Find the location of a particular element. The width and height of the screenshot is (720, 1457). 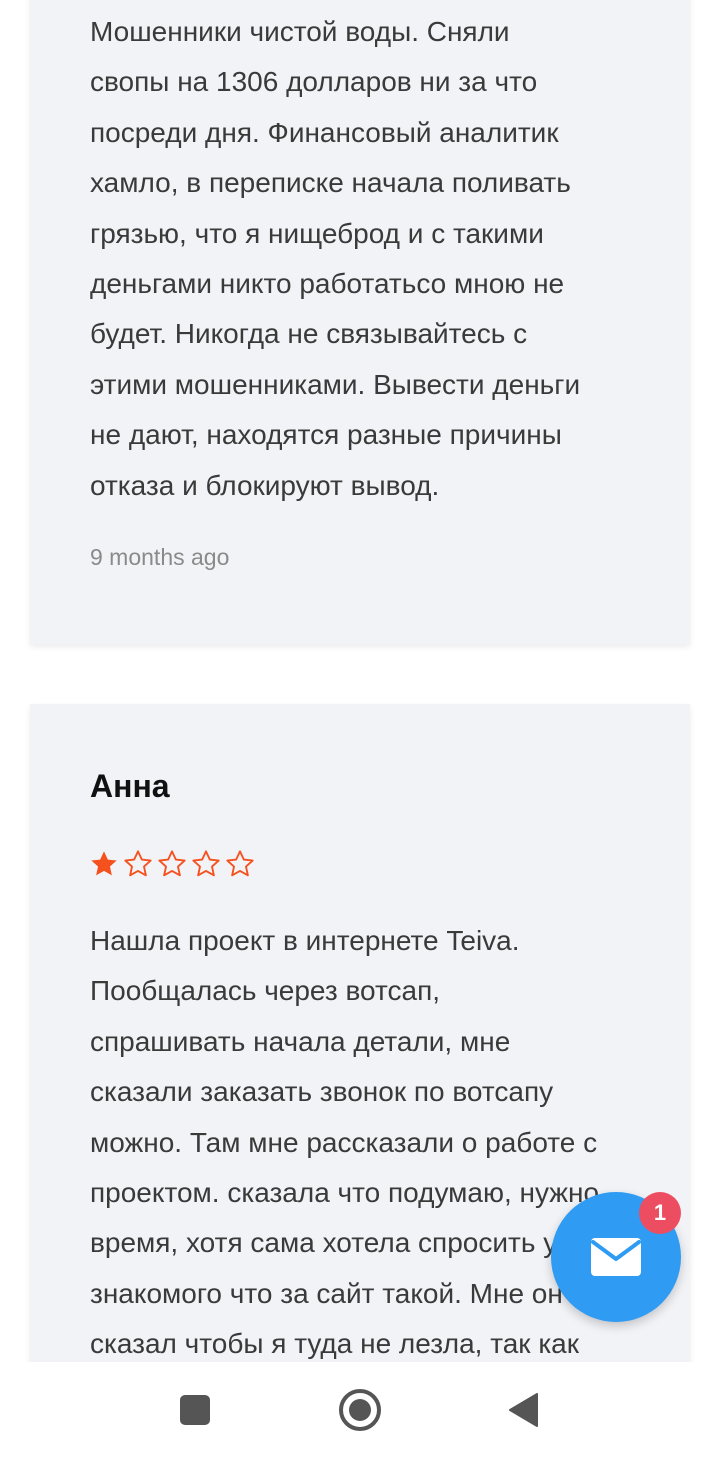

star-rating is located at coordinates (172, 864).